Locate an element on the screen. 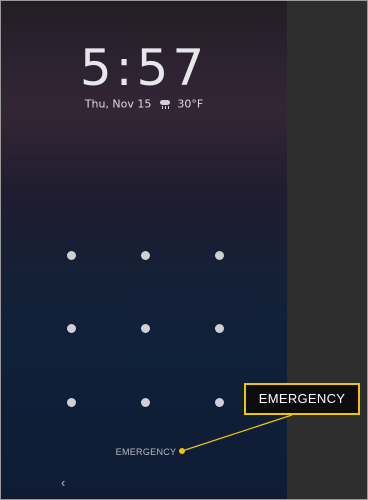 This screenshot has height=500, width=368. callout-leader-line is located at coordinates (236, 434).